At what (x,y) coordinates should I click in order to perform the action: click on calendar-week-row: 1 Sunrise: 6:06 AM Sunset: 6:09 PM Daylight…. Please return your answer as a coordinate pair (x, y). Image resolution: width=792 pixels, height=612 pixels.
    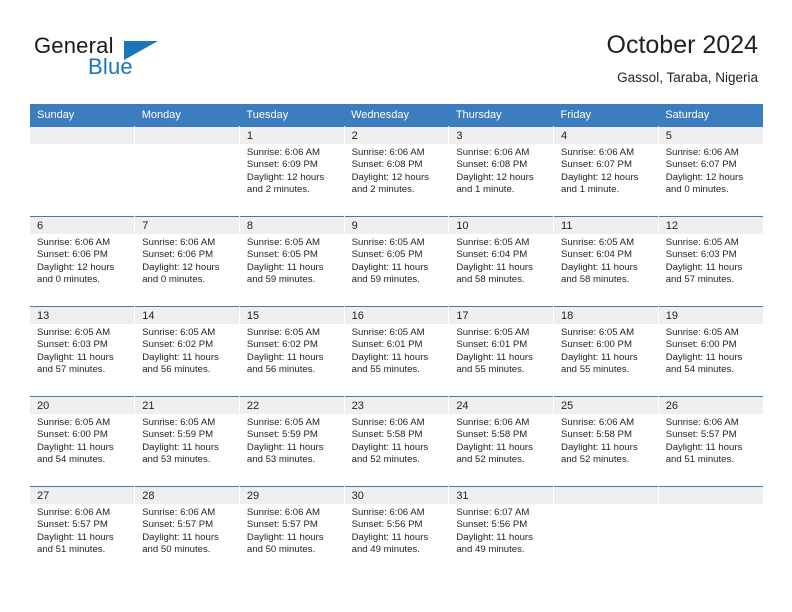
    Looking at the image, I should click on (396, 171).